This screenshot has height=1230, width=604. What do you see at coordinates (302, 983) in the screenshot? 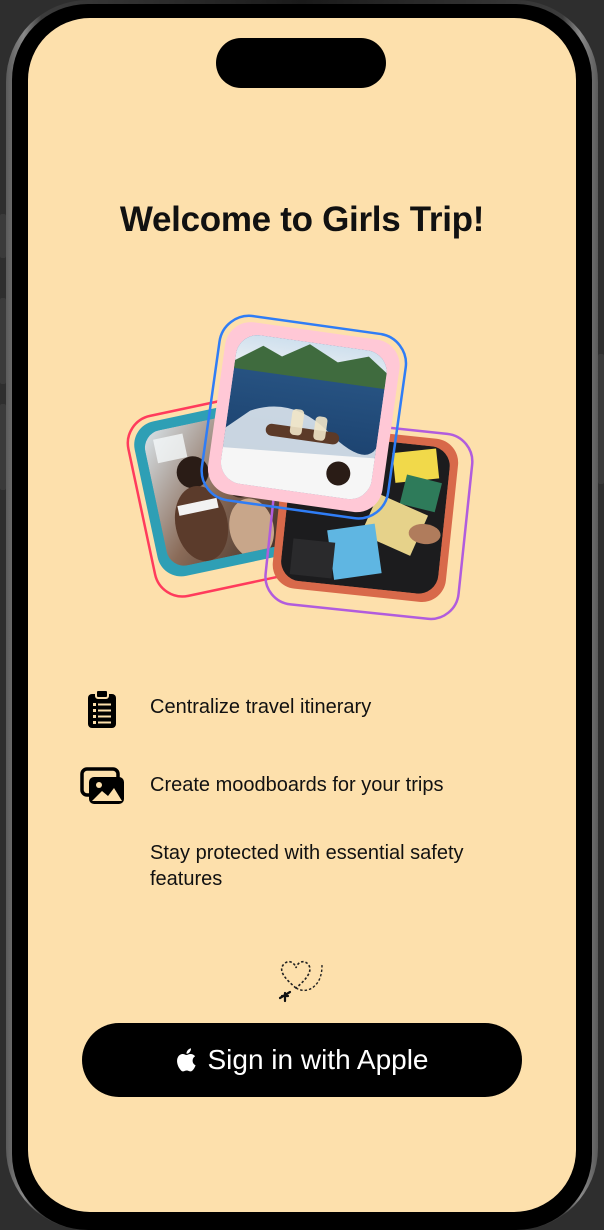
I see `heart-airplane-doodle-icon` at bounding box center [302, 983].